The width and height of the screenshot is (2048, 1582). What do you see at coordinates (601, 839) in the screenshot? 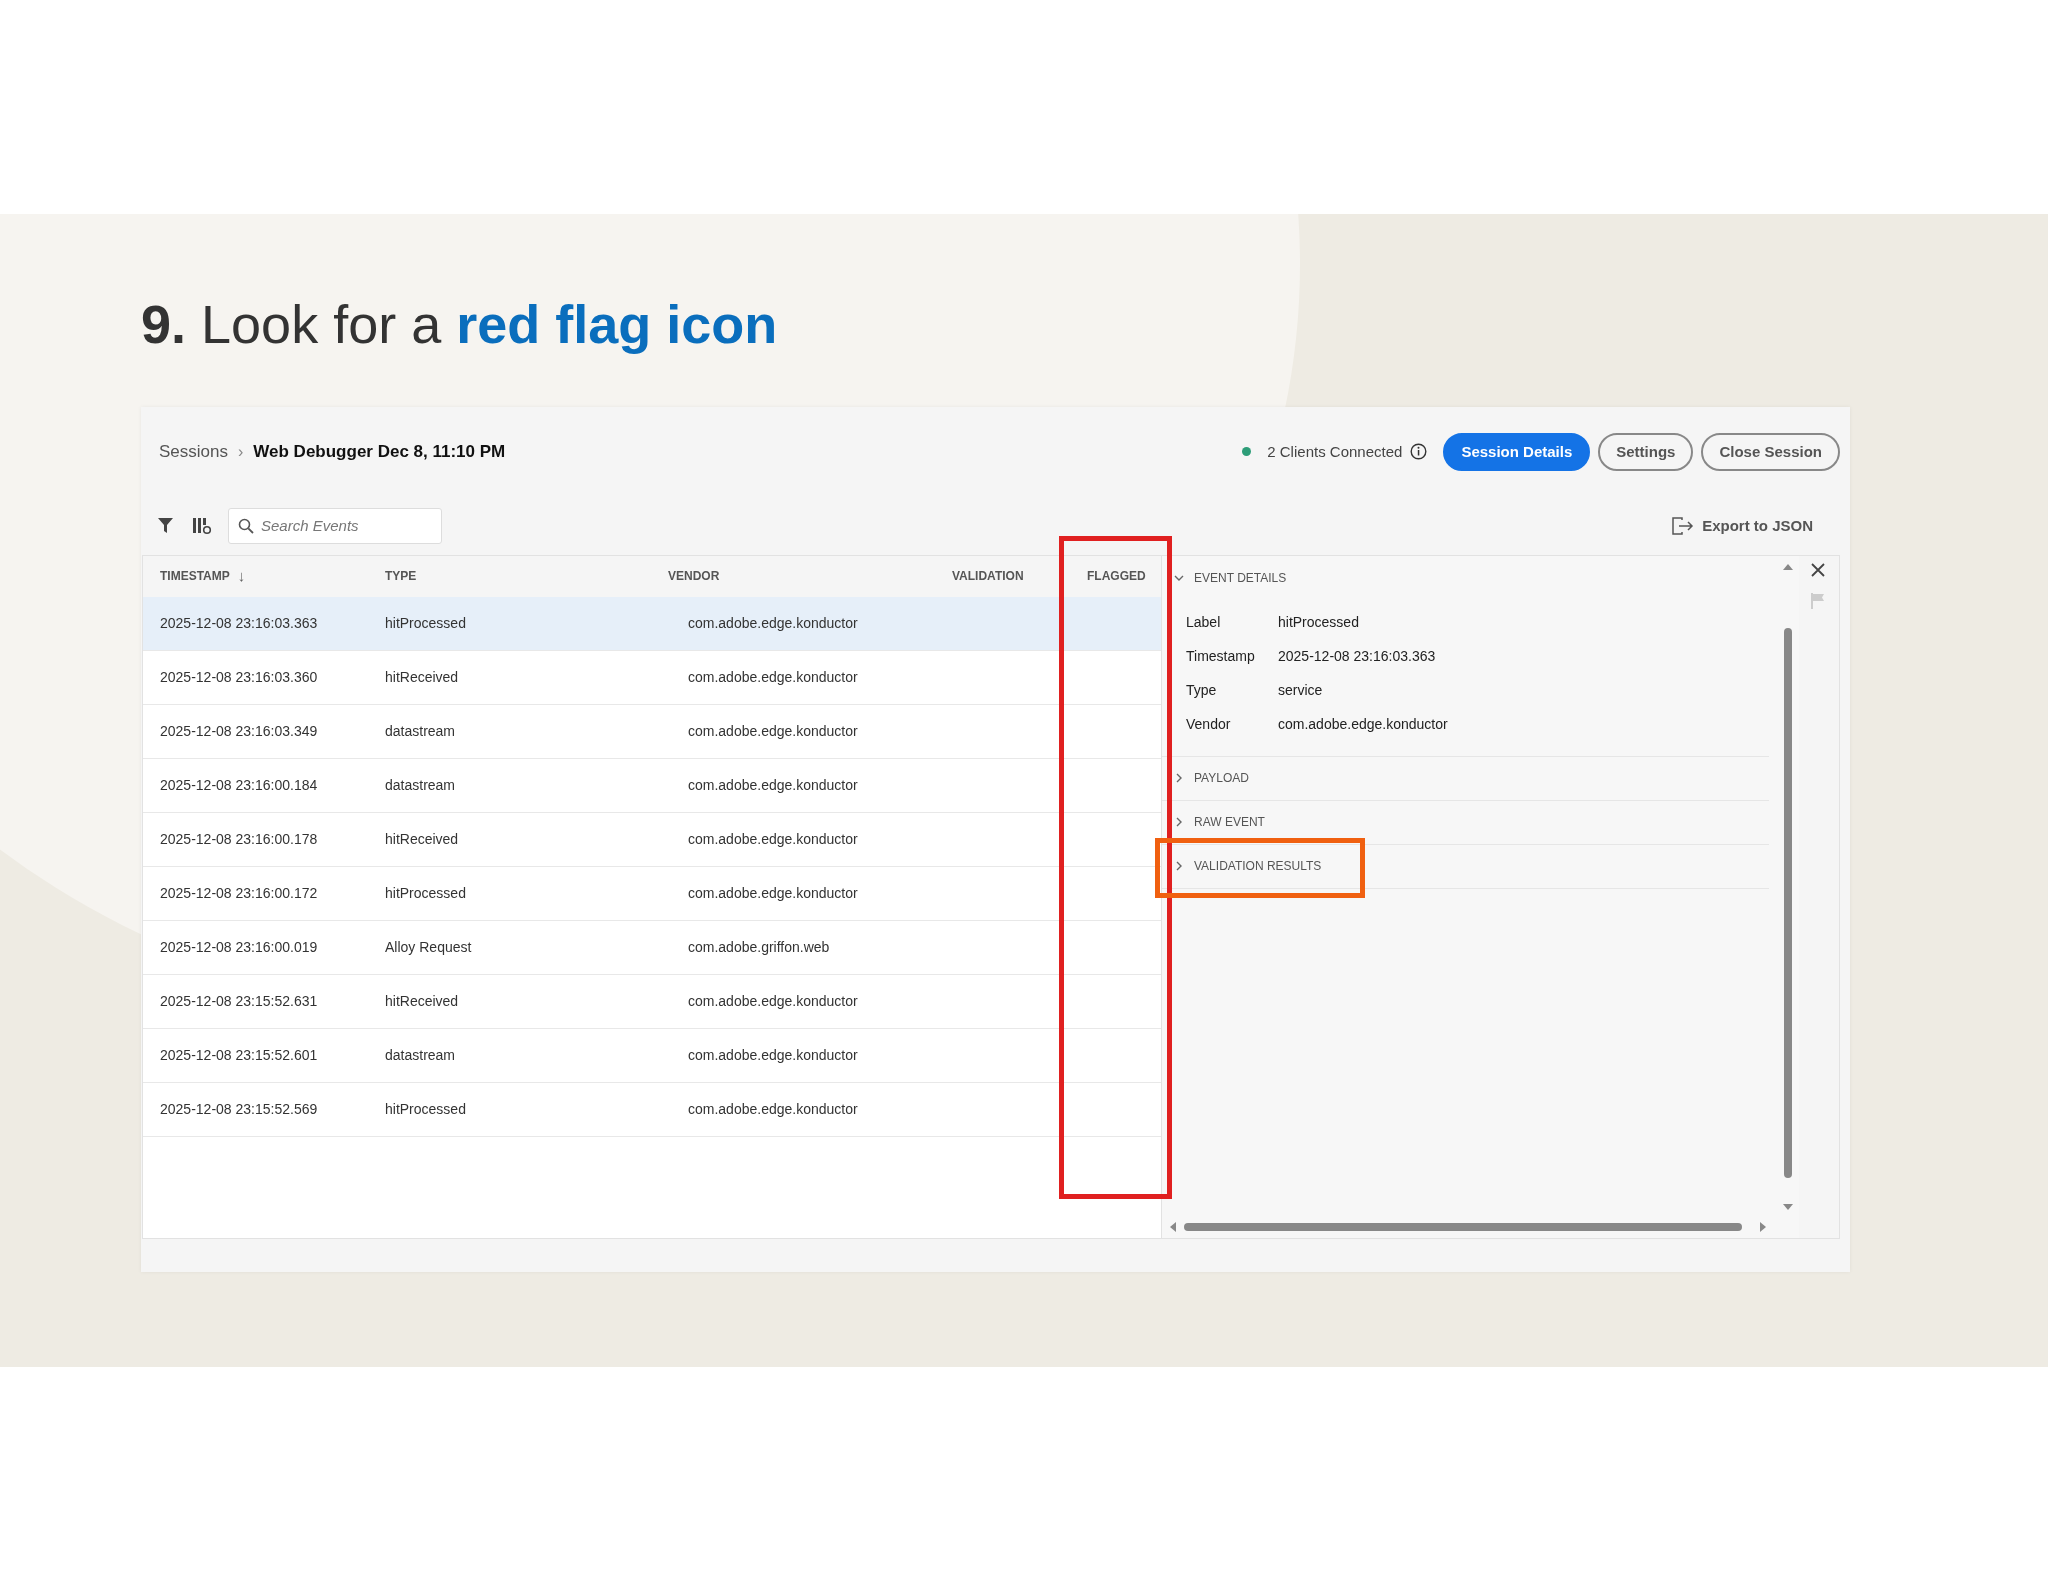
I see `table-row: 2025-12-08 23:16:00.178 hitReceived com.adobe.edge.konductor` at bounding box center [601, 839].